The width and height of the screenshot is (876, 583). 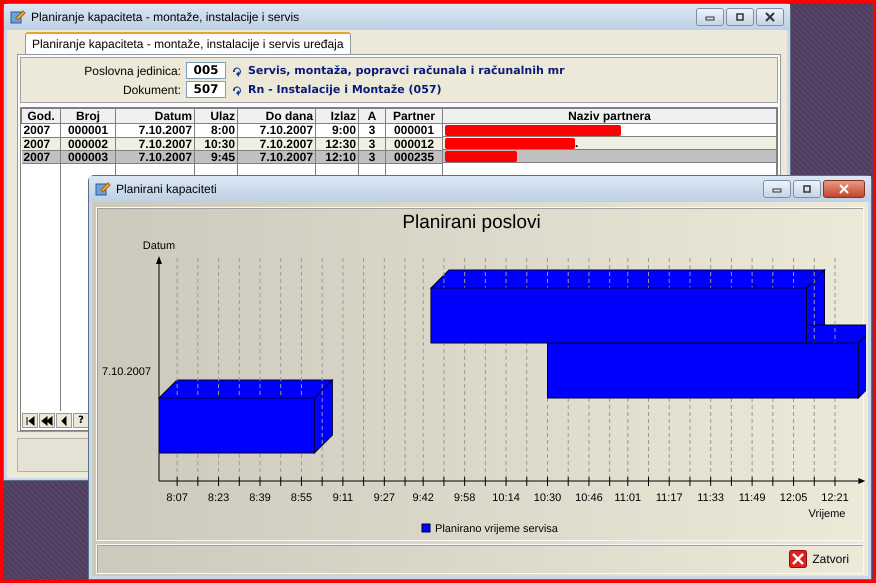 What do you see at coordinates (819, 559) in the screenshot?
I see `close-button: Zatvori` at bounding box center [819, 559].